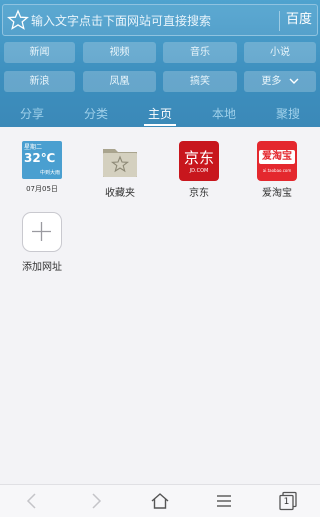 Image resolution: width=320 pixels, height=517 pixels. I want to click on more-label: 更多, so click(271, 81).